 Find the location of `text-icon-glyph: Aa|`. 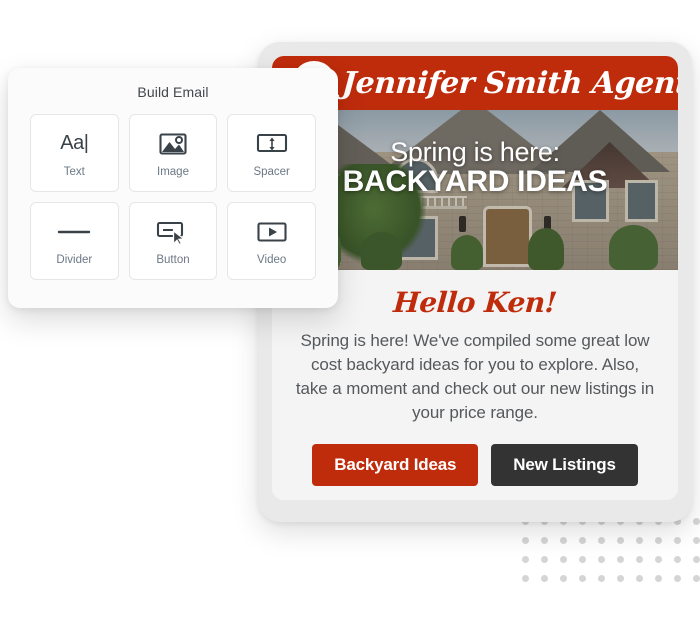

text-icon-glyph: Aa| is located at coordinates (74, 143).